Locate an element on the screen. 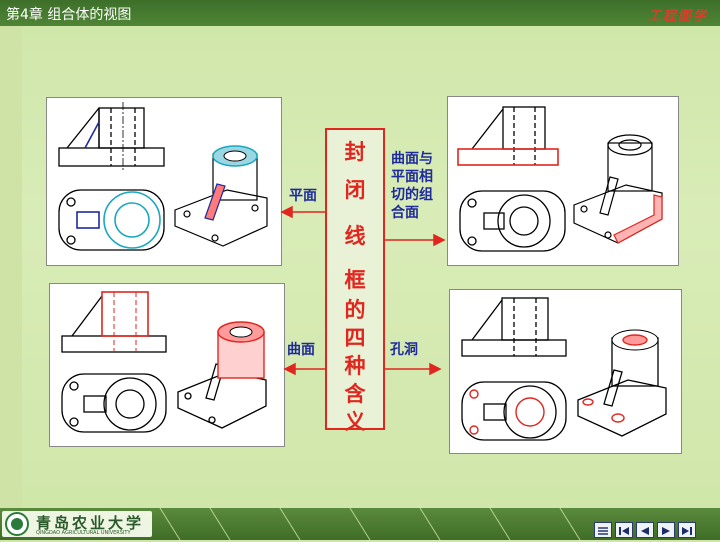  next-icon is located at coordinates (666, 531).